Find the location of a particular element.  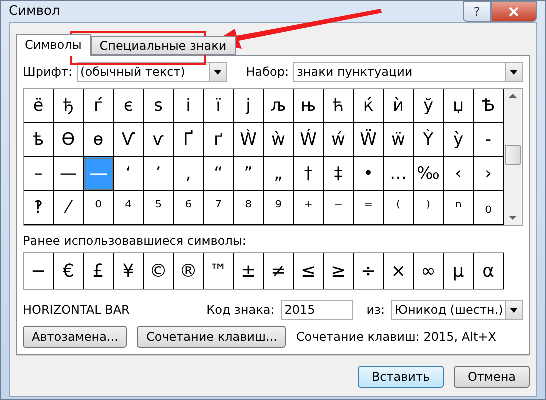

symbol-cell: ґ is located at coordinates (219, 140).